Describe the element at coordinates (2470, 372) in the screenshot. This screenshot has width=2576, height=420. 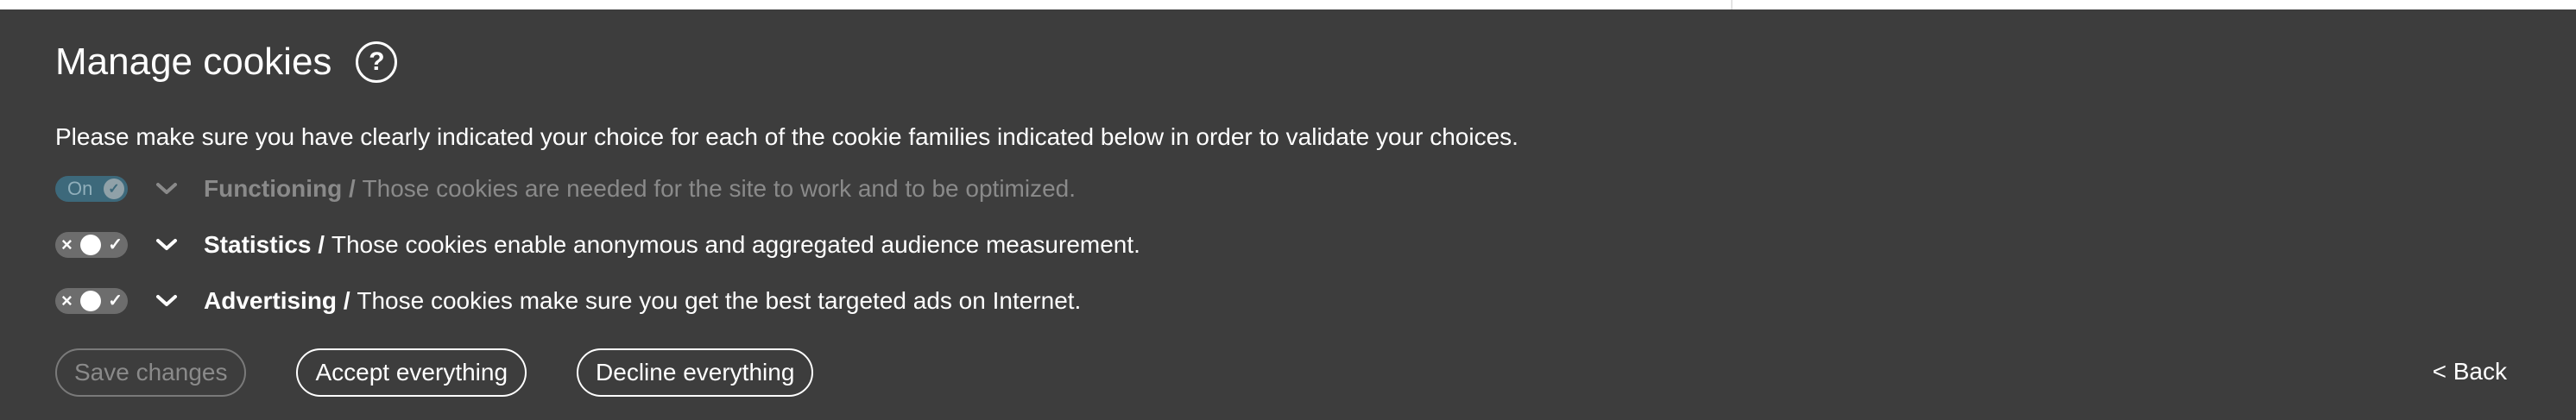
I see `back-link: < Back` at that location.